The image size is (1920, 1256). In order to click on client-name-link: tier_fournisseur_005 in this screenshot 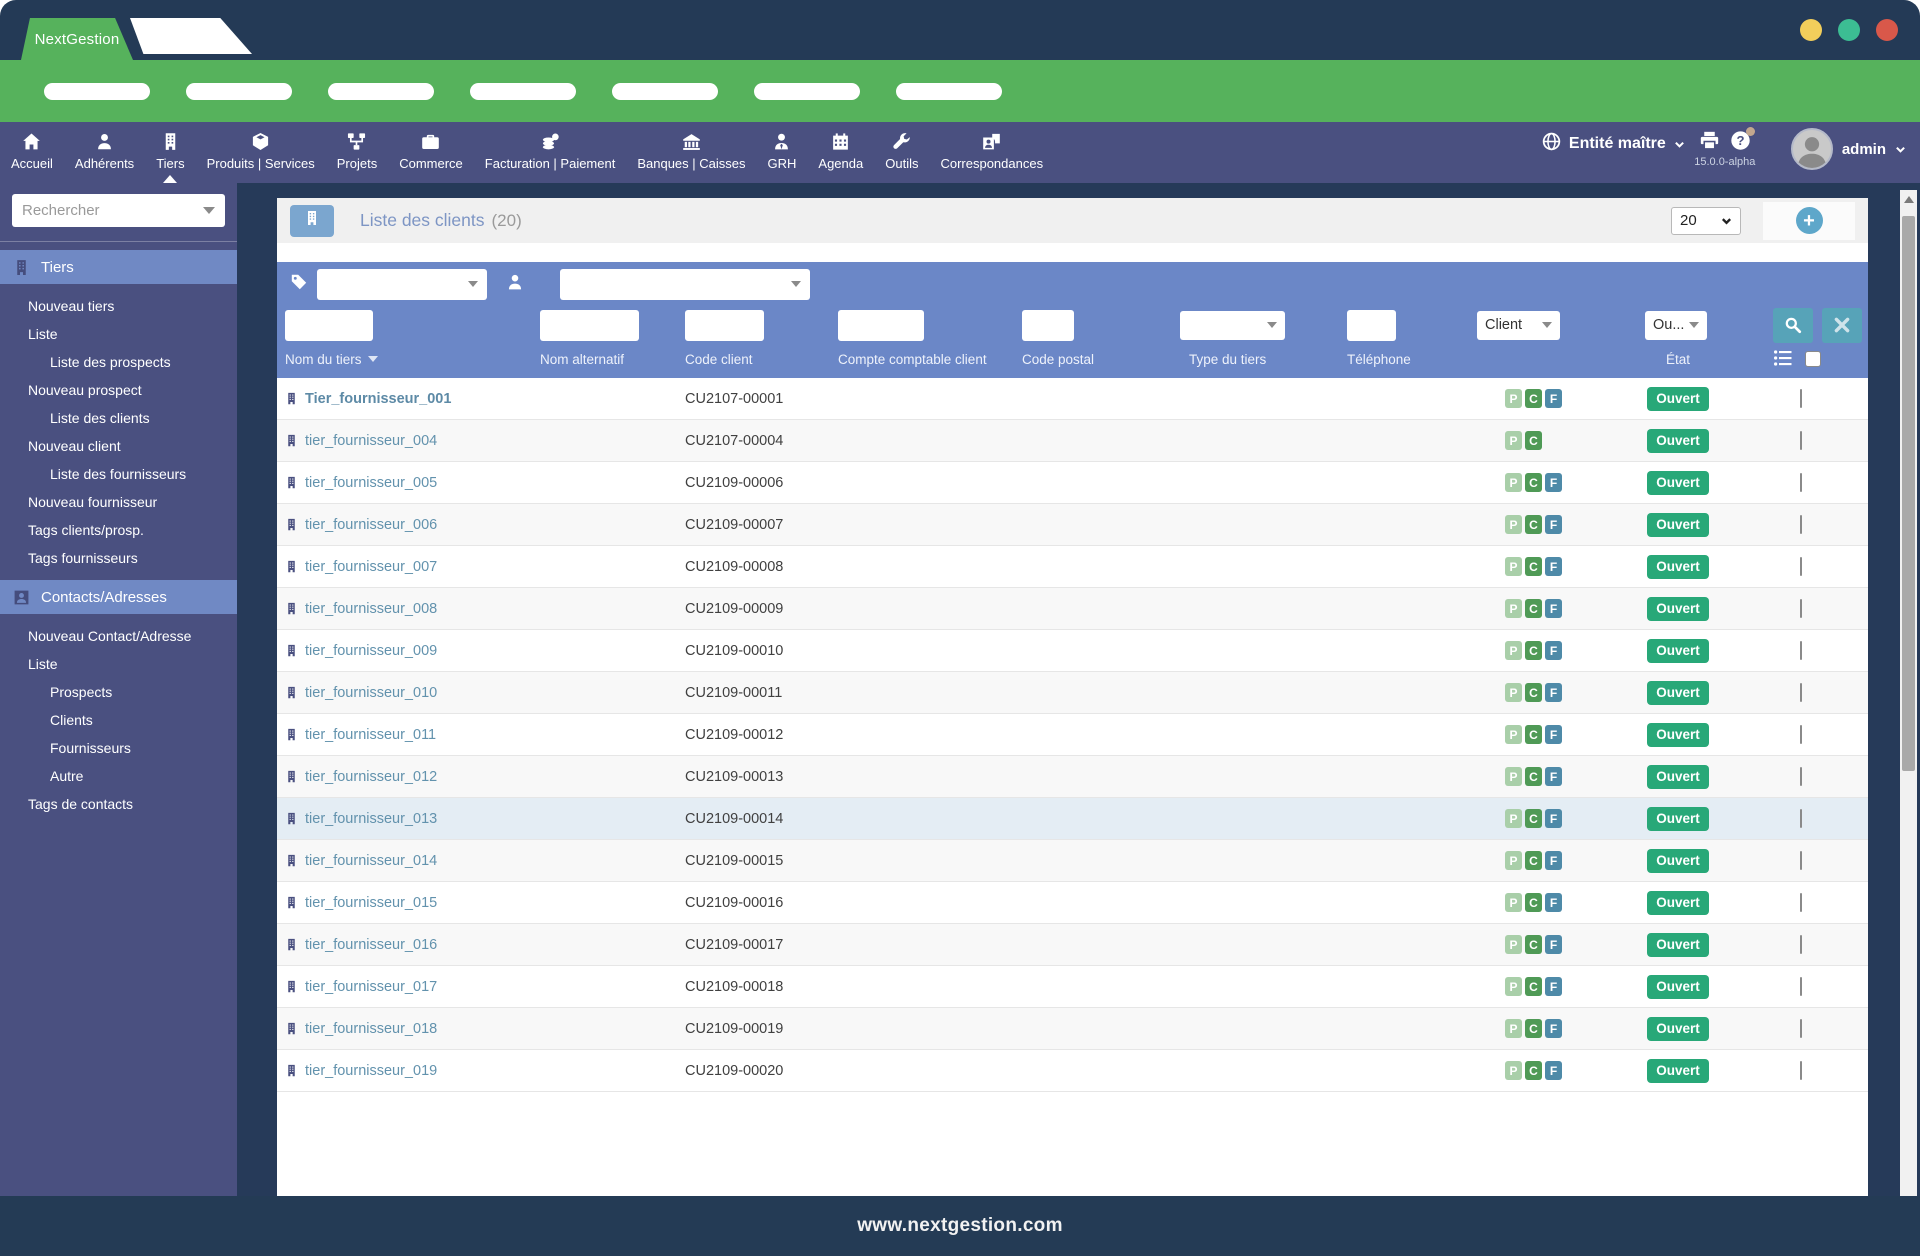, I will do `click(371, 483)`.